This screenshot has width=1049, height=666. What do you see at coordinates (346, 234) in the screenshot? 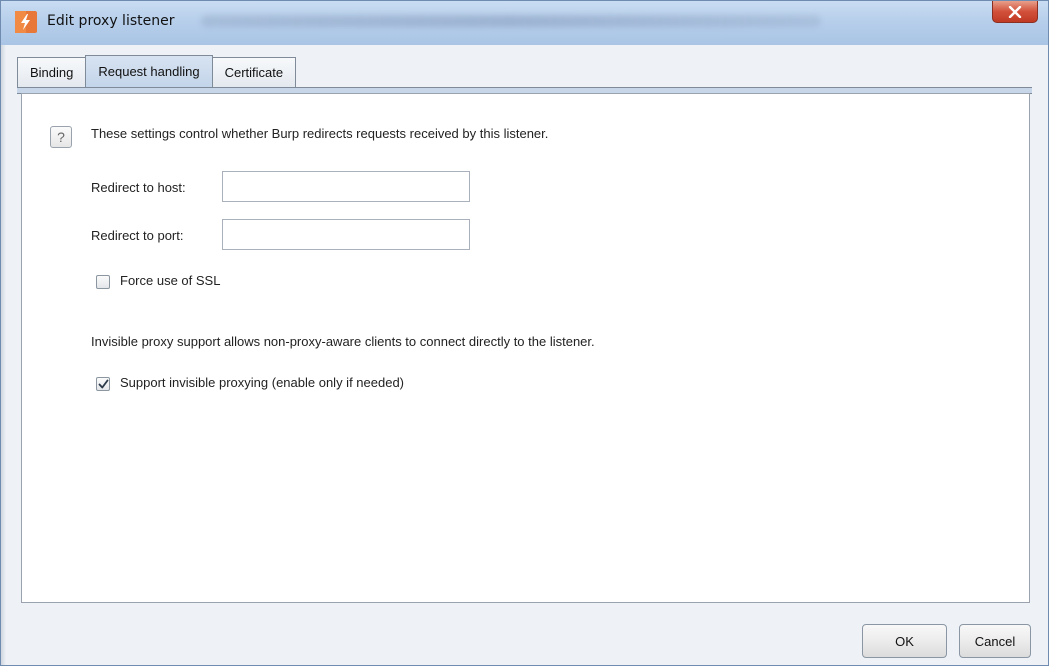
I see `redirect-port-input` at bounding box center [346, 234].